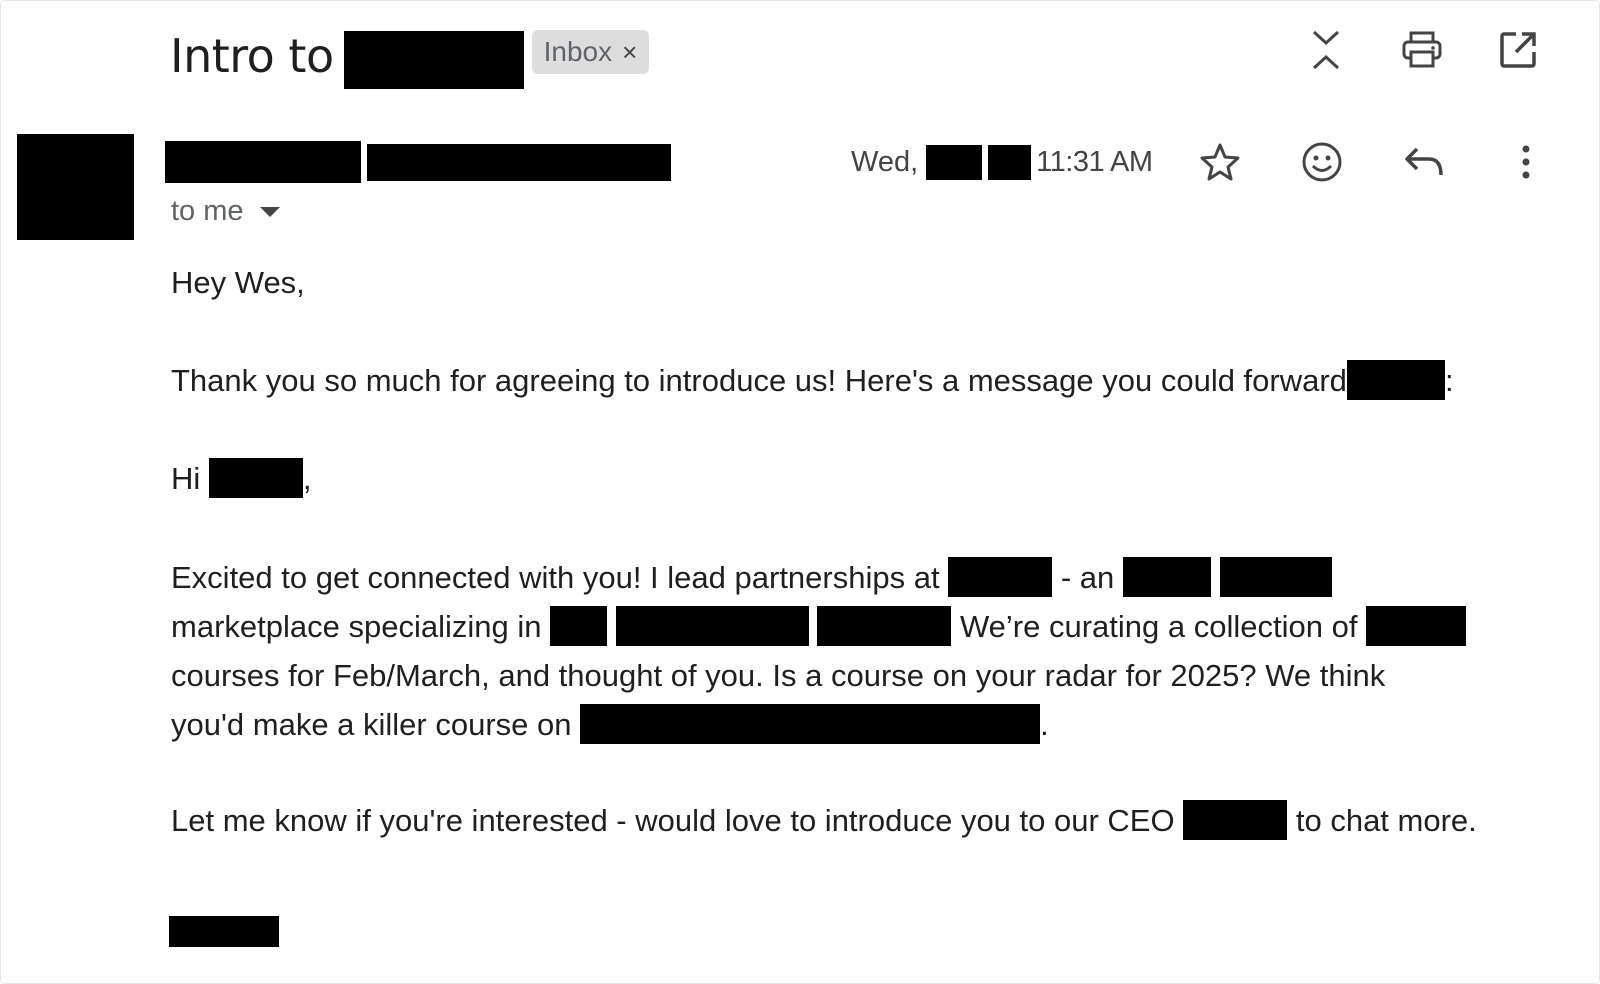 This screenshot has height=984, width=1600. Describe the element at coordinates (954, 162) in the screenshot. I see `redacted-date-month` at that location.